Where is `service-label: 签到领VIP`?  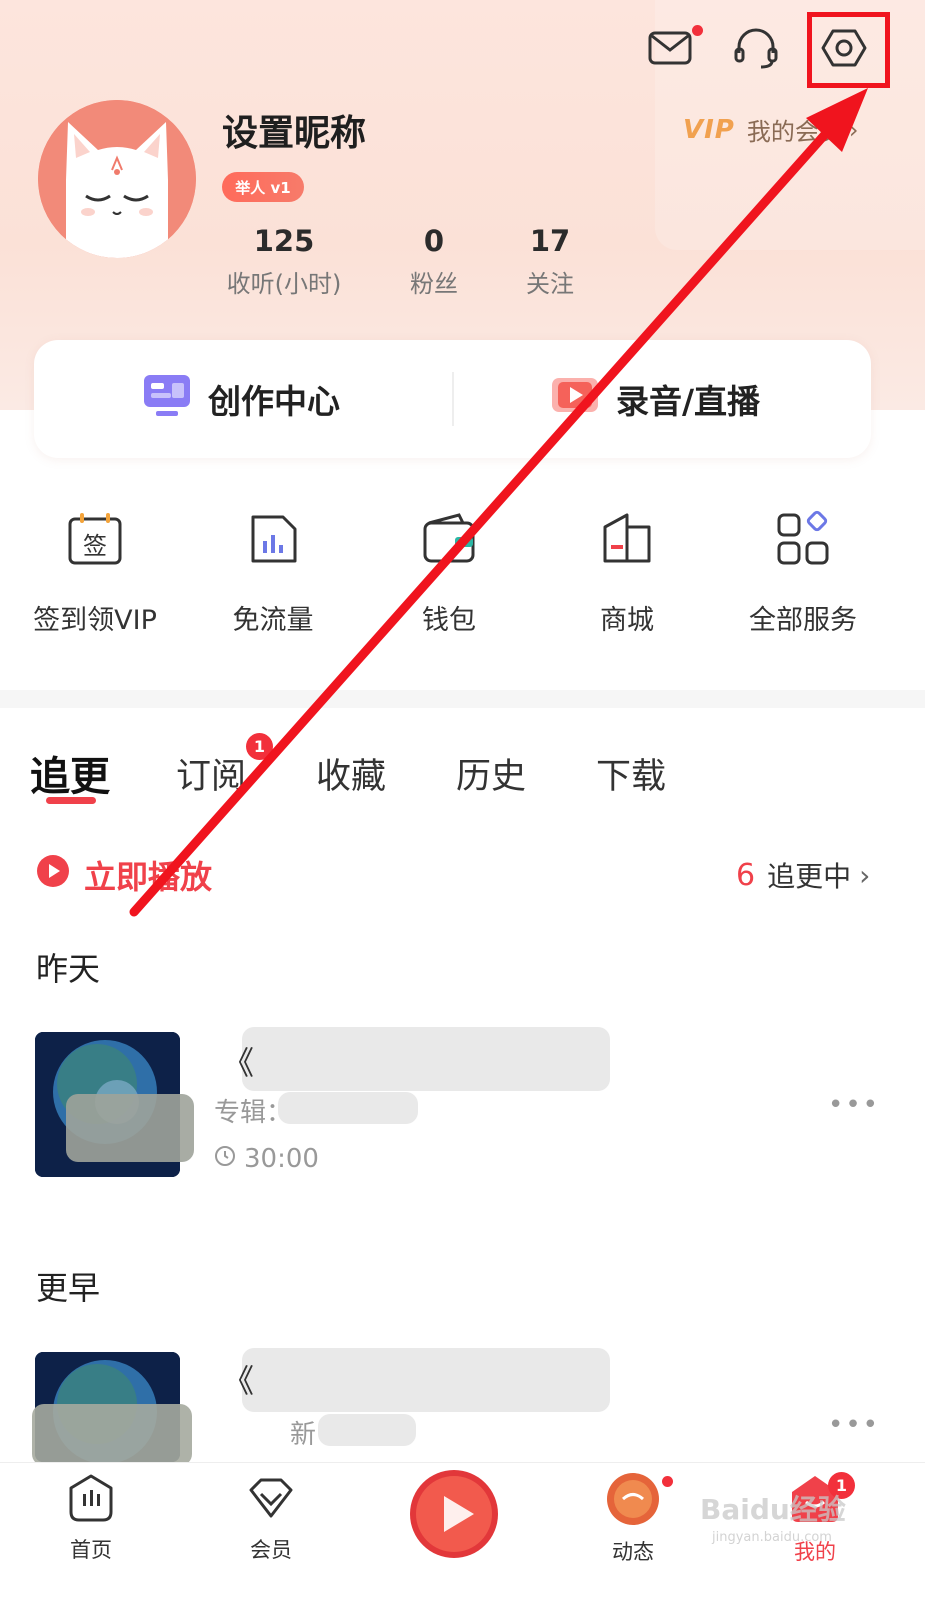
service-label: 签到领VIP is located at coordinates (95, 620).